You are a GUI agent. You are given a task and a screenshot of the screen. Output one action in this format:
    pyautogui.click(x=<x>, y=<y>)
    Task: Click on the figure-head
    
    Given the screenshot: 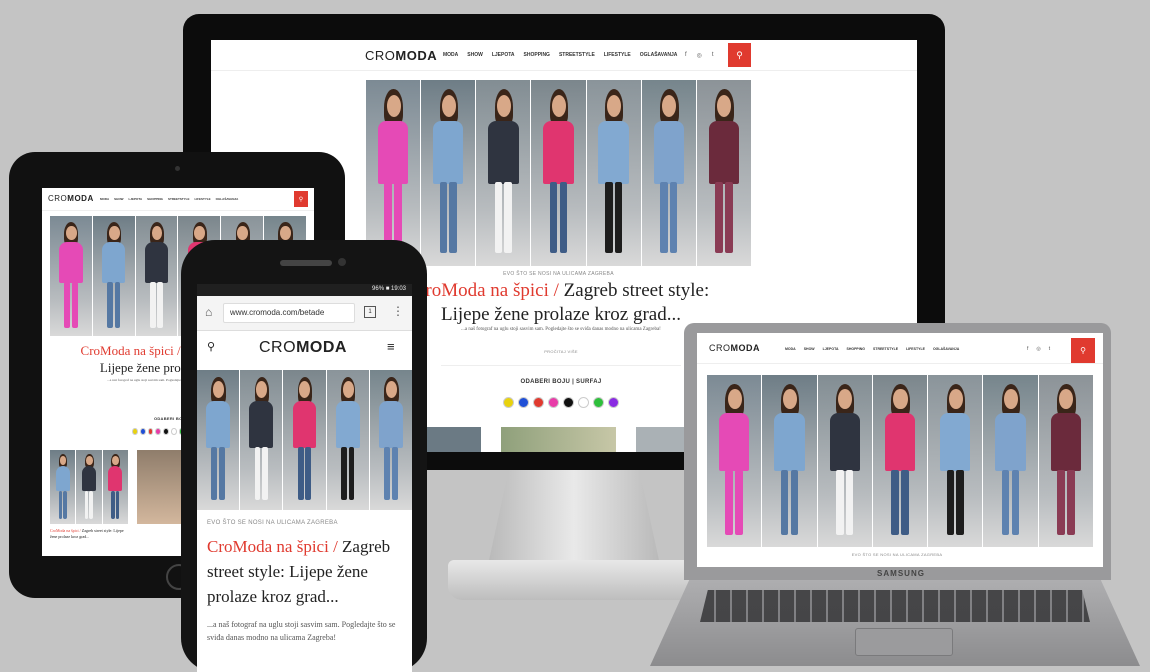 What is the action you would take?
    pyautogui.click(x=218, y=389)
    